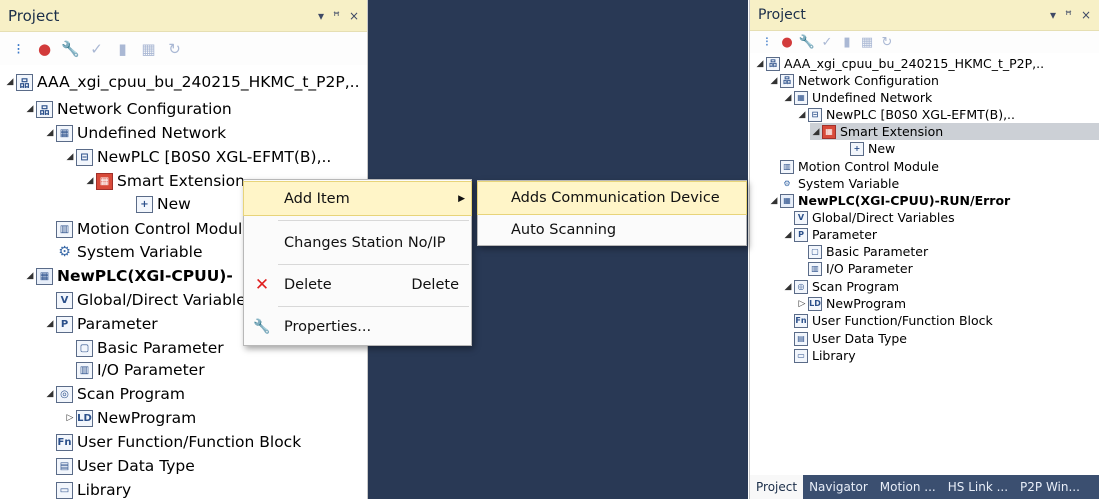 This screenshot has height=499, width=1099. I want to click on tree-node-label: Global/Direct Variables, so click(883, 217).